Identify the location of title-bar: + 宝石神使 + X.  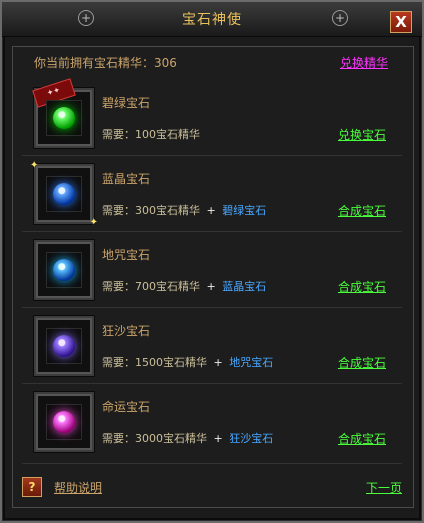
(212, 19).